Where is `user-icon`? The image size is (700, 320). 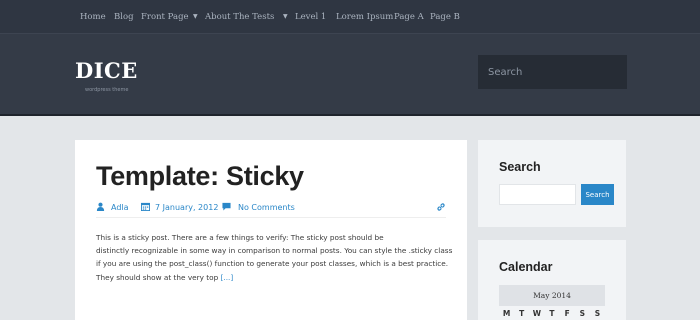
user-icon is located at coordinates (100, 206).